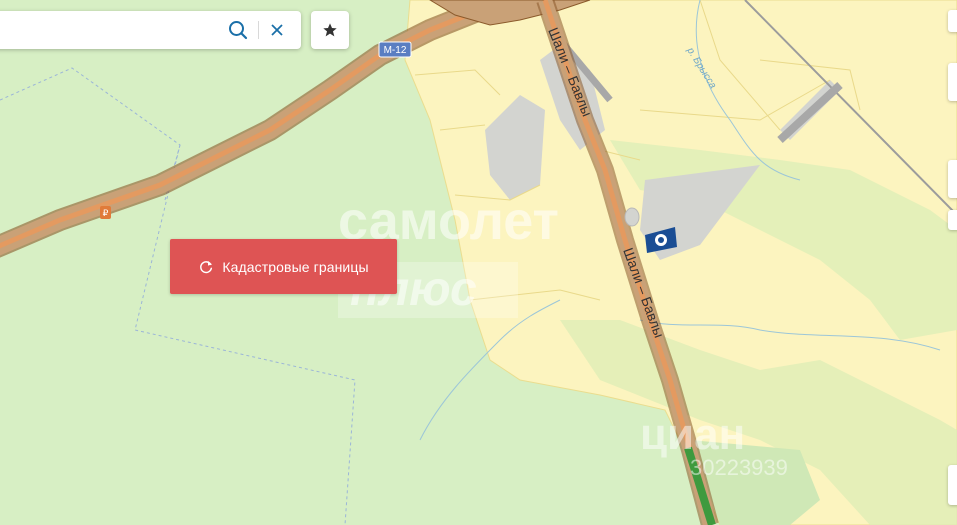 Image resolution: width=957 pixels, height=525 pixels. I want to click on gas-station-poi, so click(661, 240).